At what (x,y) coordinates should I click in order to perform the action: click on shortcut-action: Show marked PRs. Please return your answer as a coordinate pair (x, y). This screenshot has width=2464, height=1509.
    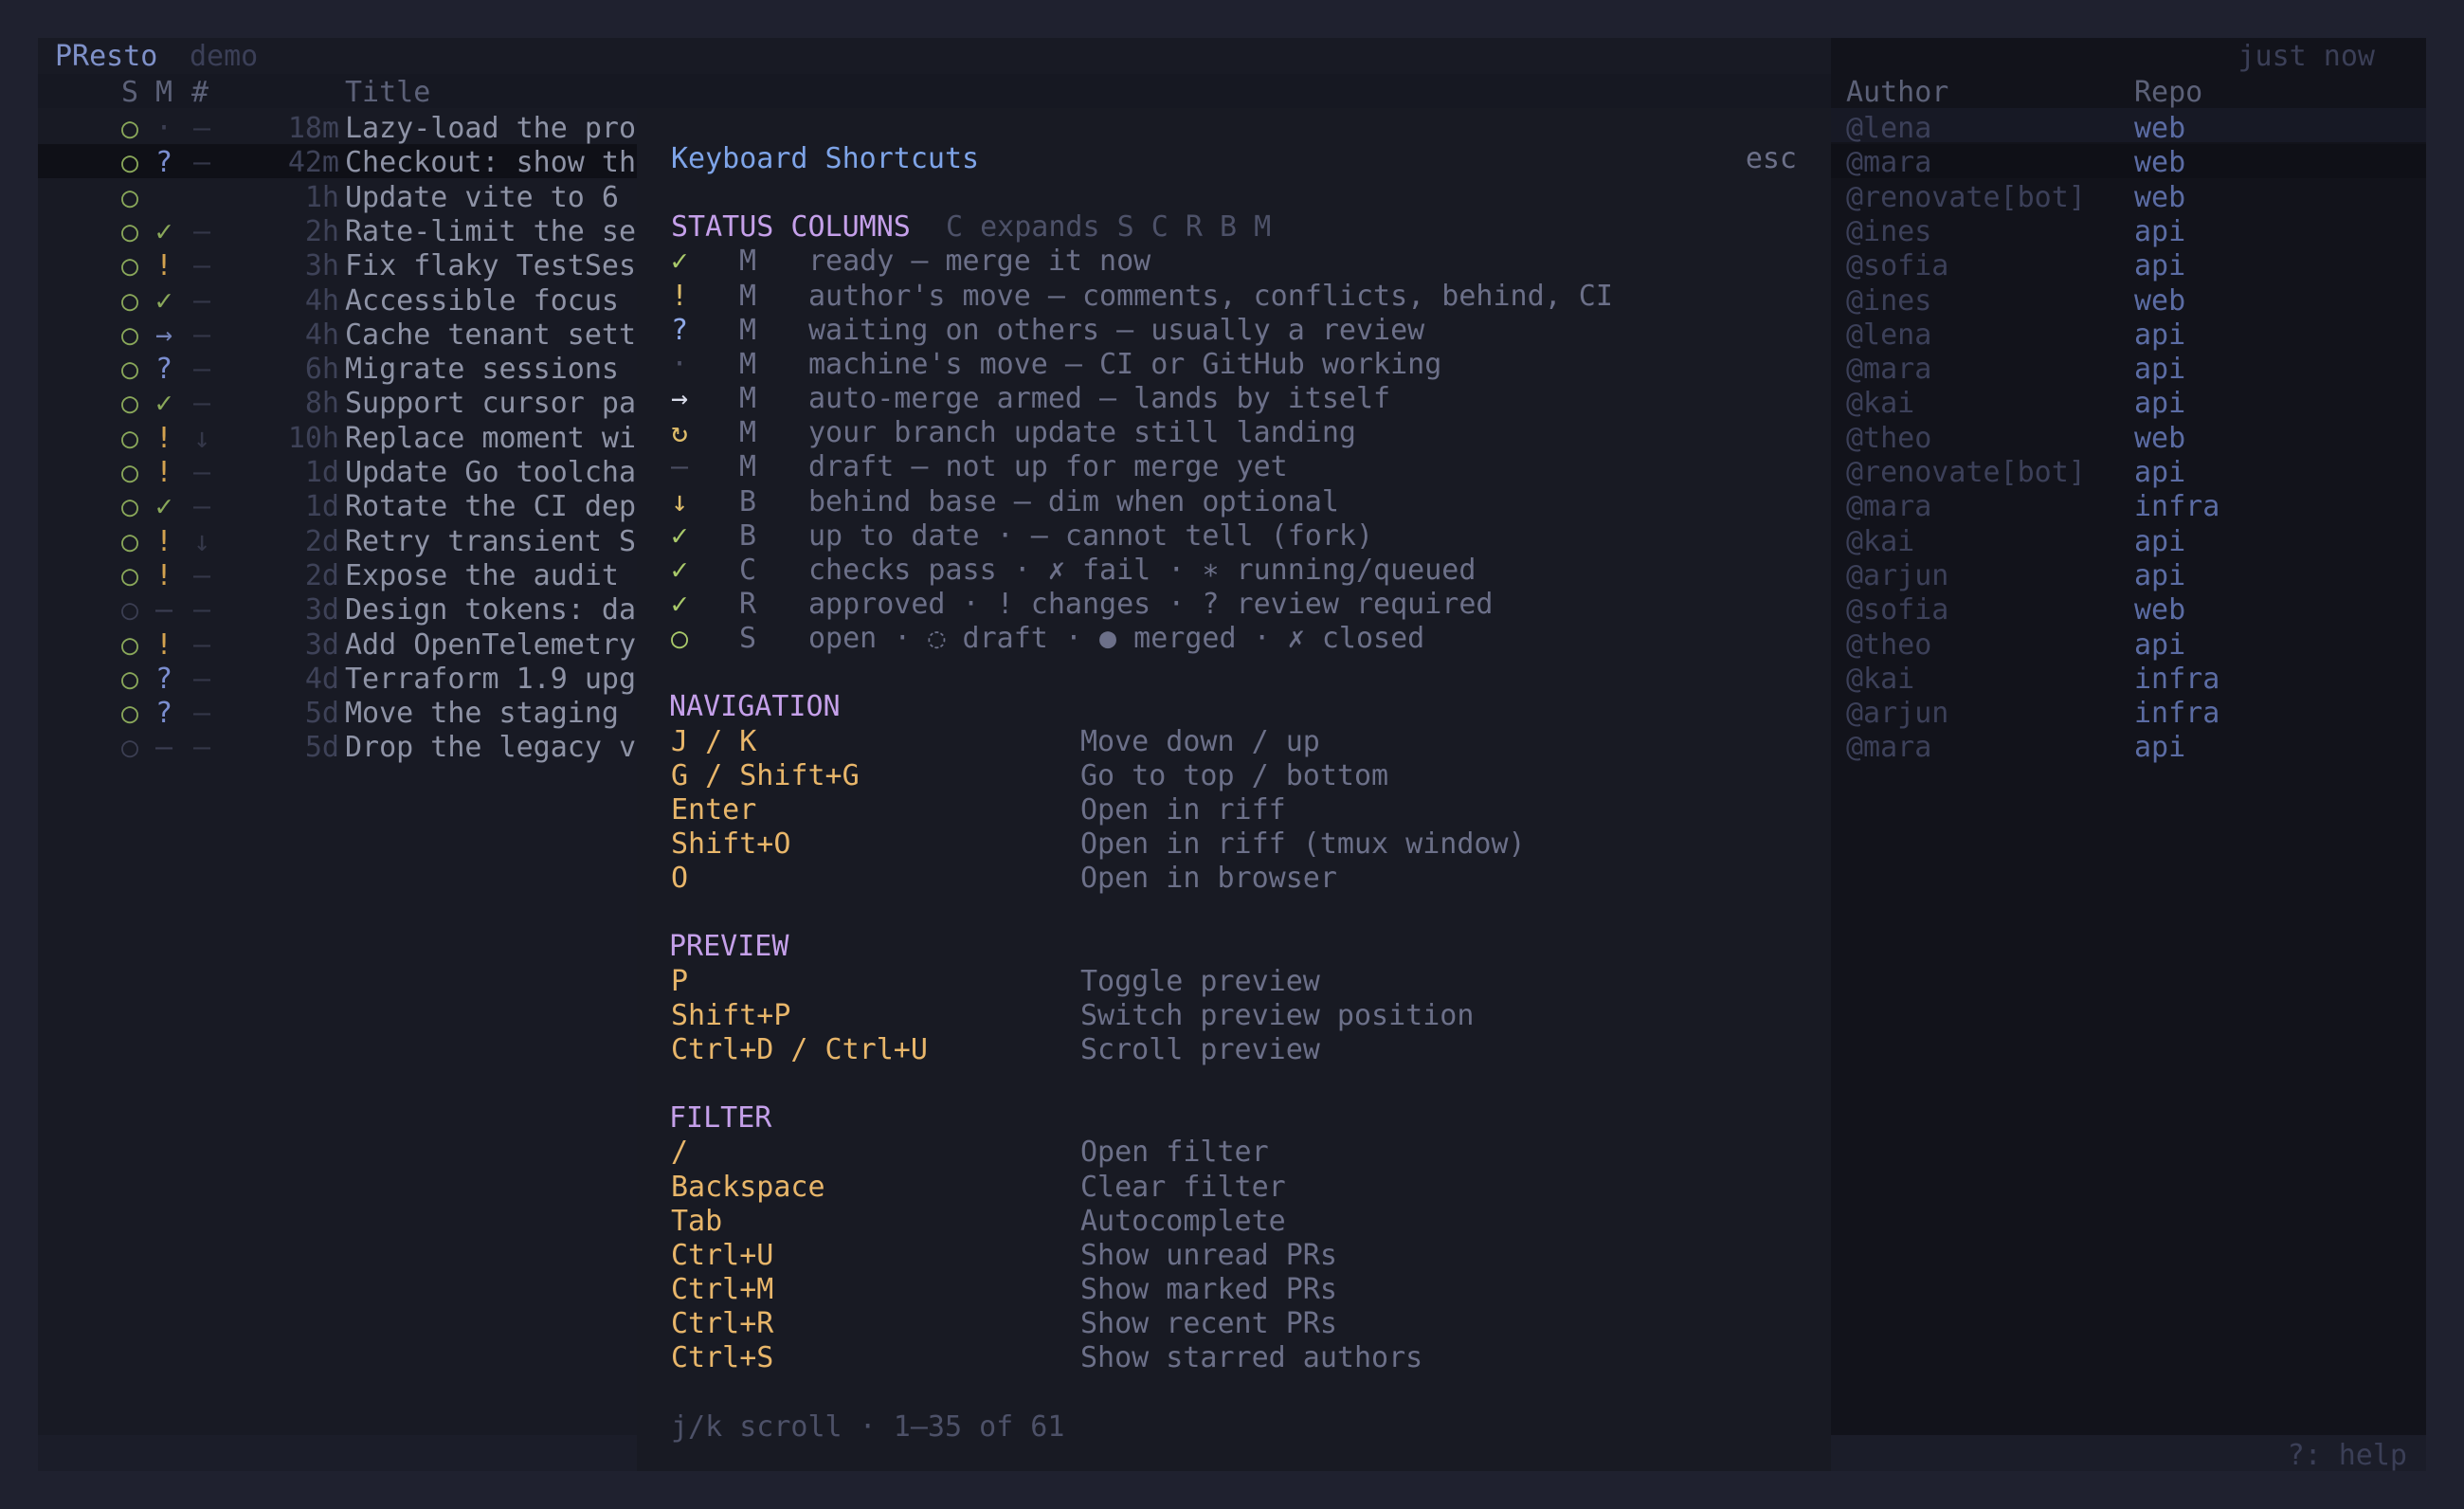
    Looking at the image, I should click on (1208, 1289).